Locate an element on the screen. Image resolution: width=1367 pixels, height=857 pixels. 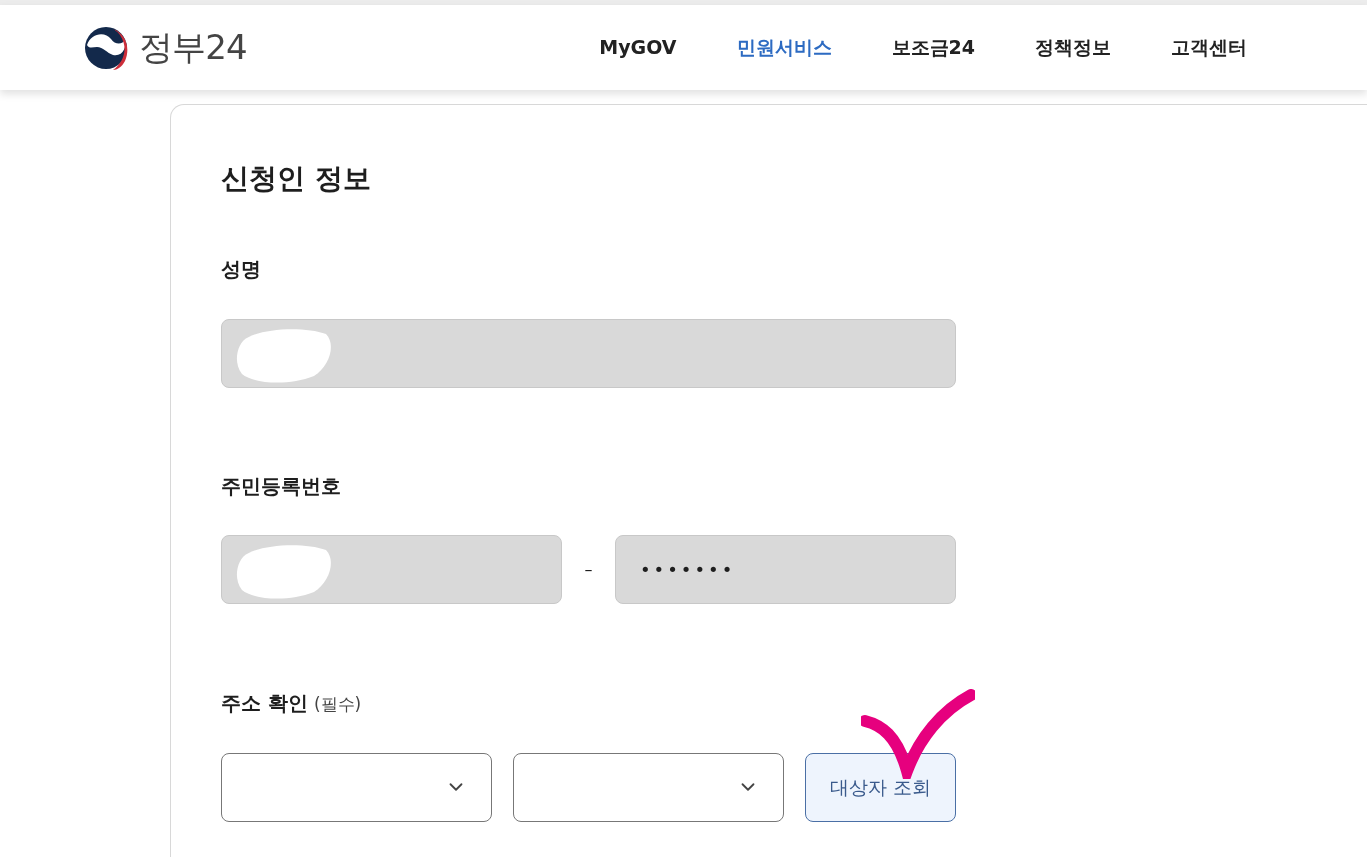
section-title: 신청인 정보 is located at coordinates (296, 179).